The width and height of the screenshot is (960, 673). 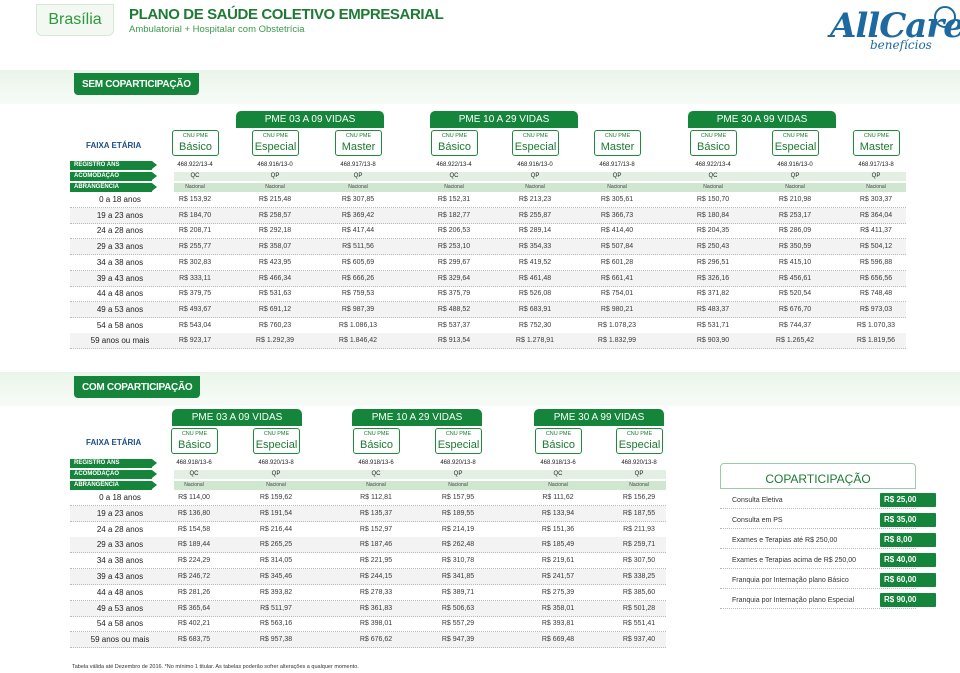 I want to click on registro-ans-row-cell: 468.918/13-6, so click(x=558, y=463).